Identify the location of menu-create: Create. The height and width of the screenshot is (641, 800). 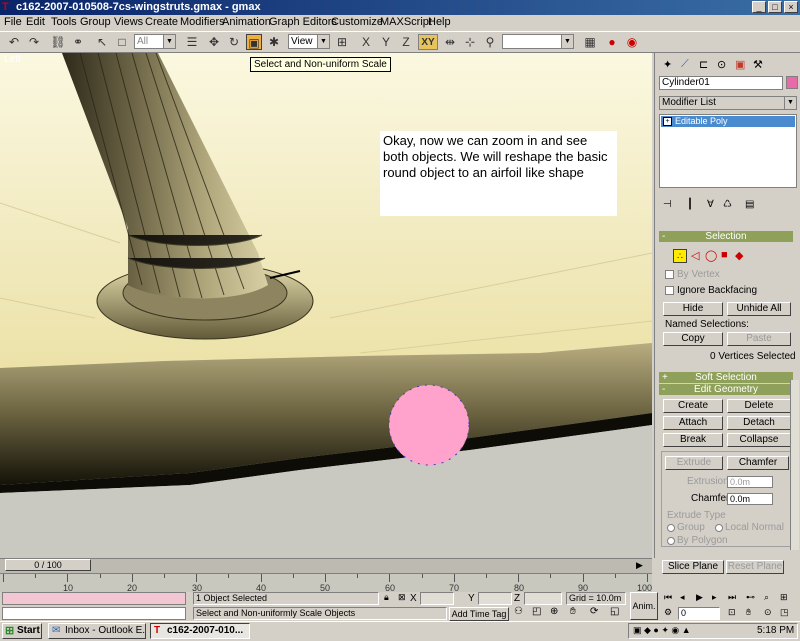
(161, 22).